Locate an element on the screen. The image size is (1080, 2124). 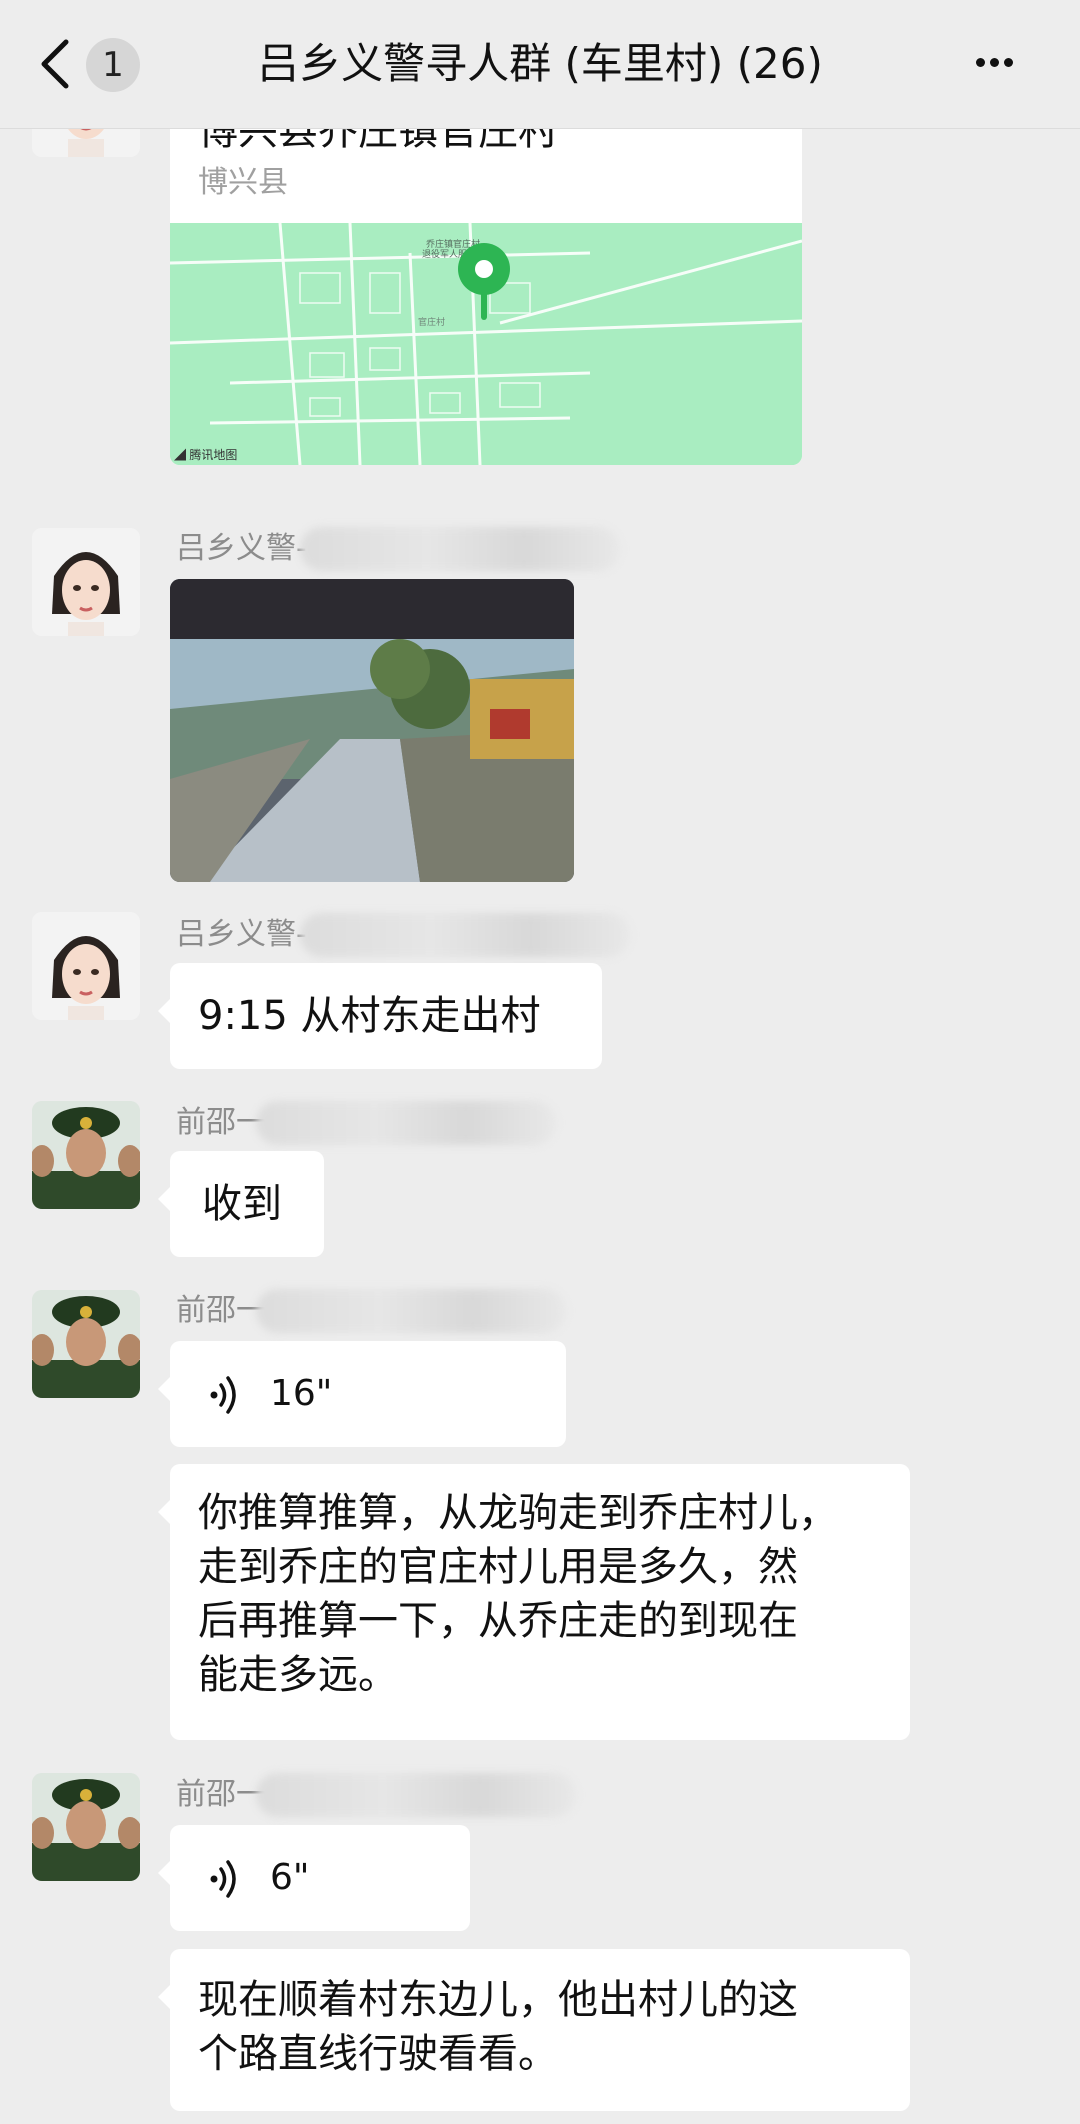
message-line: 你推算推算，从龙驹走到乔庄村儿， is located at coordinates (518, 1513).